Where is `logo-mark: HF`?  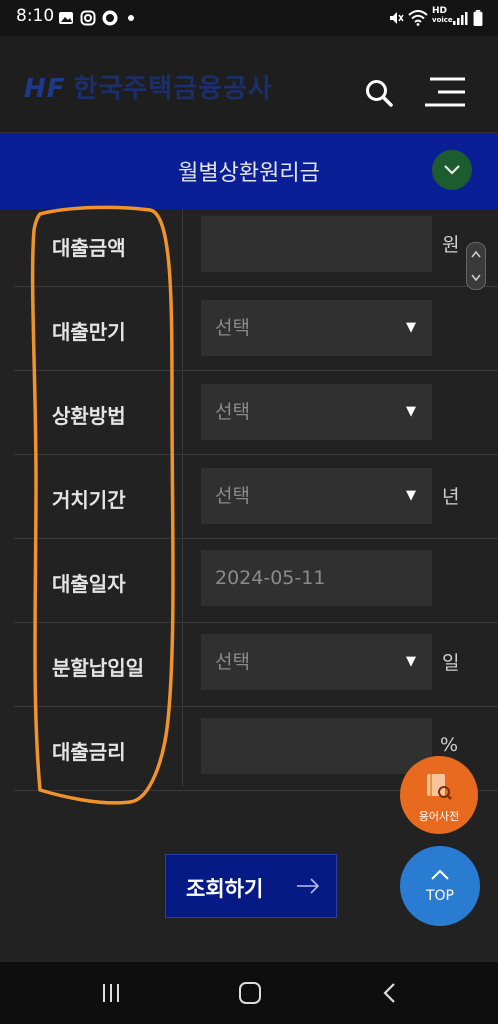 logo-mark: HF is located at coordinates (45, 89).